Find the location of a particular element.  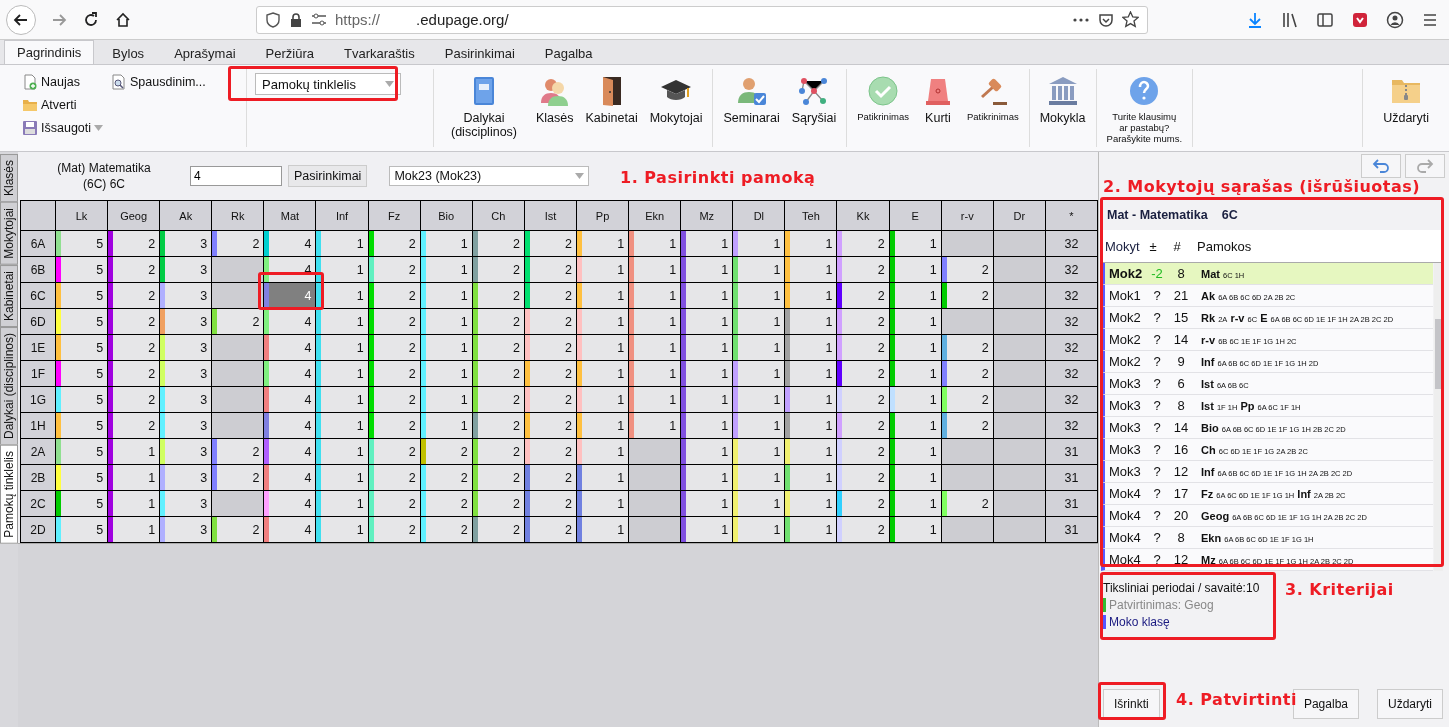

menu-tab: Peržiūra is located at coordinates (289, 53).